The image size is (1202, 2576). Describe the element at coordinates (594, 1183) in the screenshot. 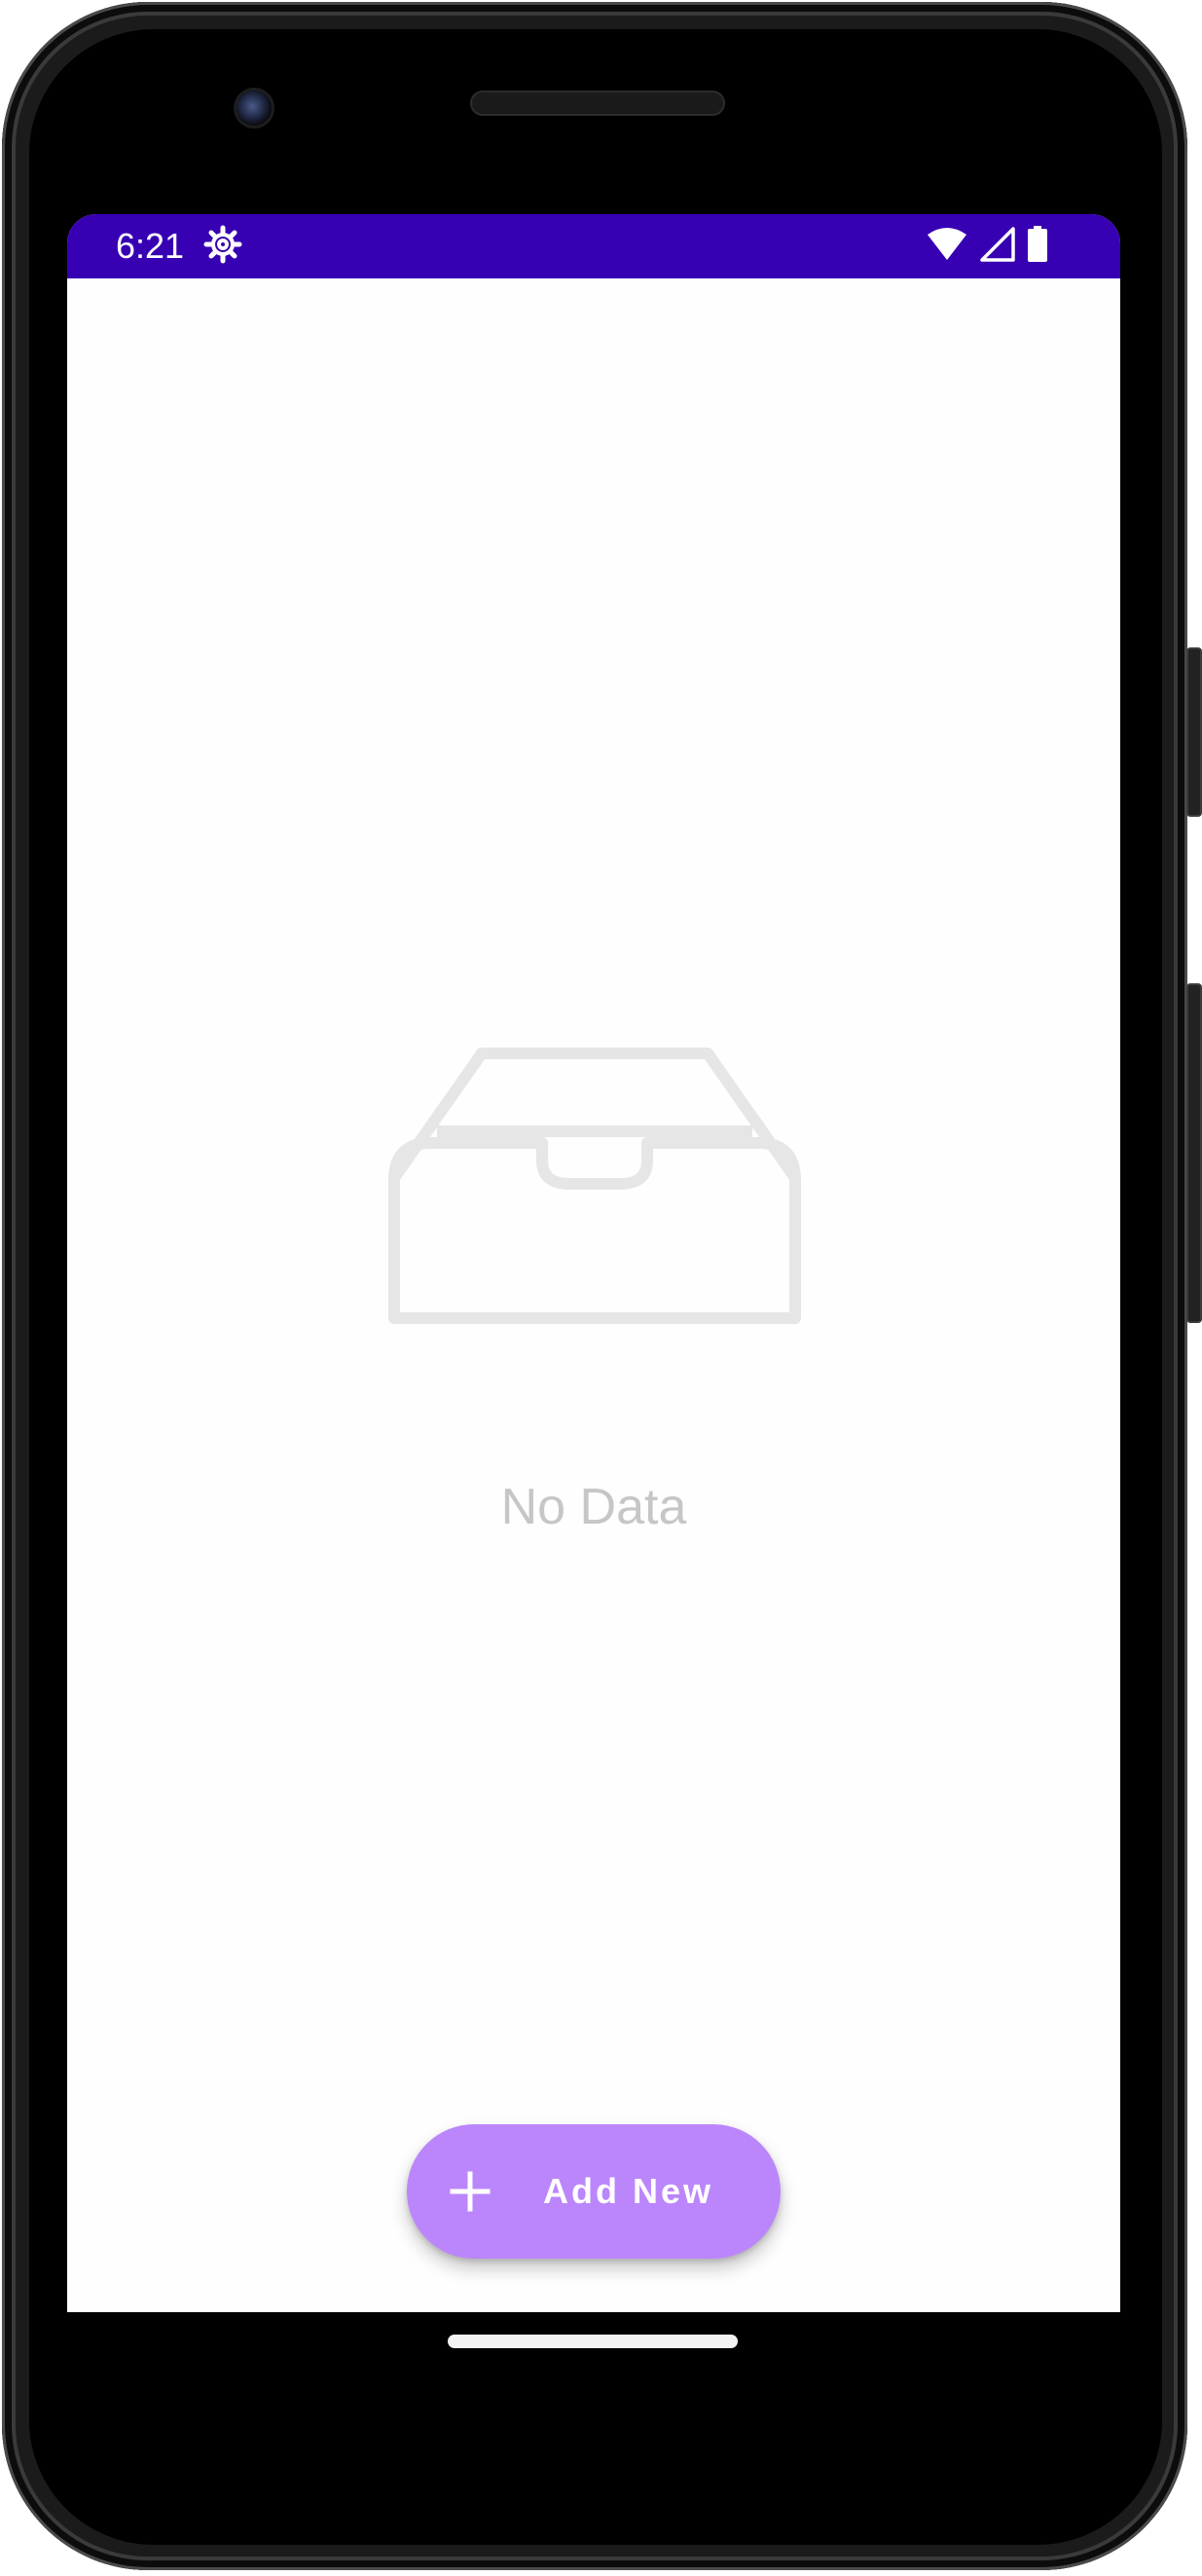

I see `inbox-tray-icon` at that location.